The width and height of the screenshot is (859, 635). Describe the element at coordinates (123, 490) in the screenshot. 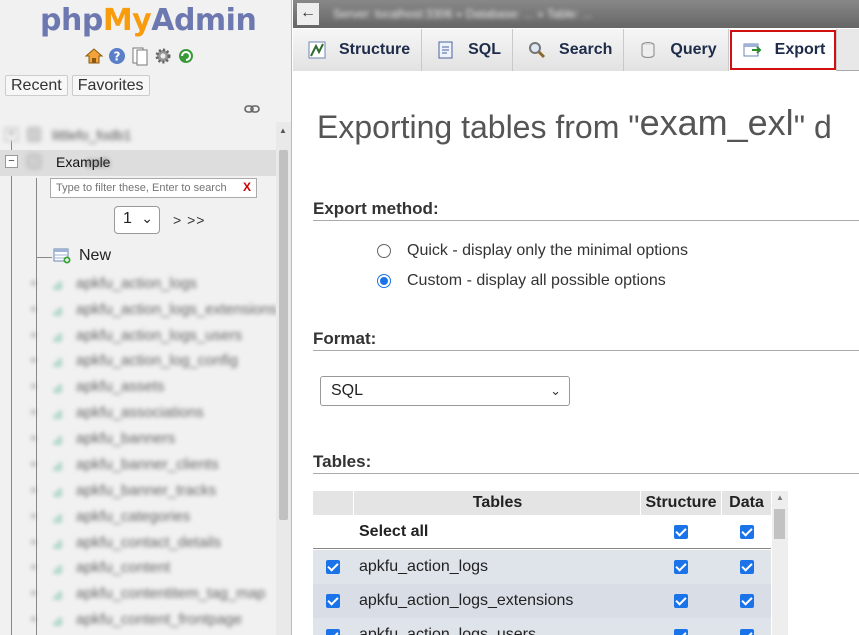

I see `tree-table-row: + ⊿ apkfu_banner_tracks` at that location.